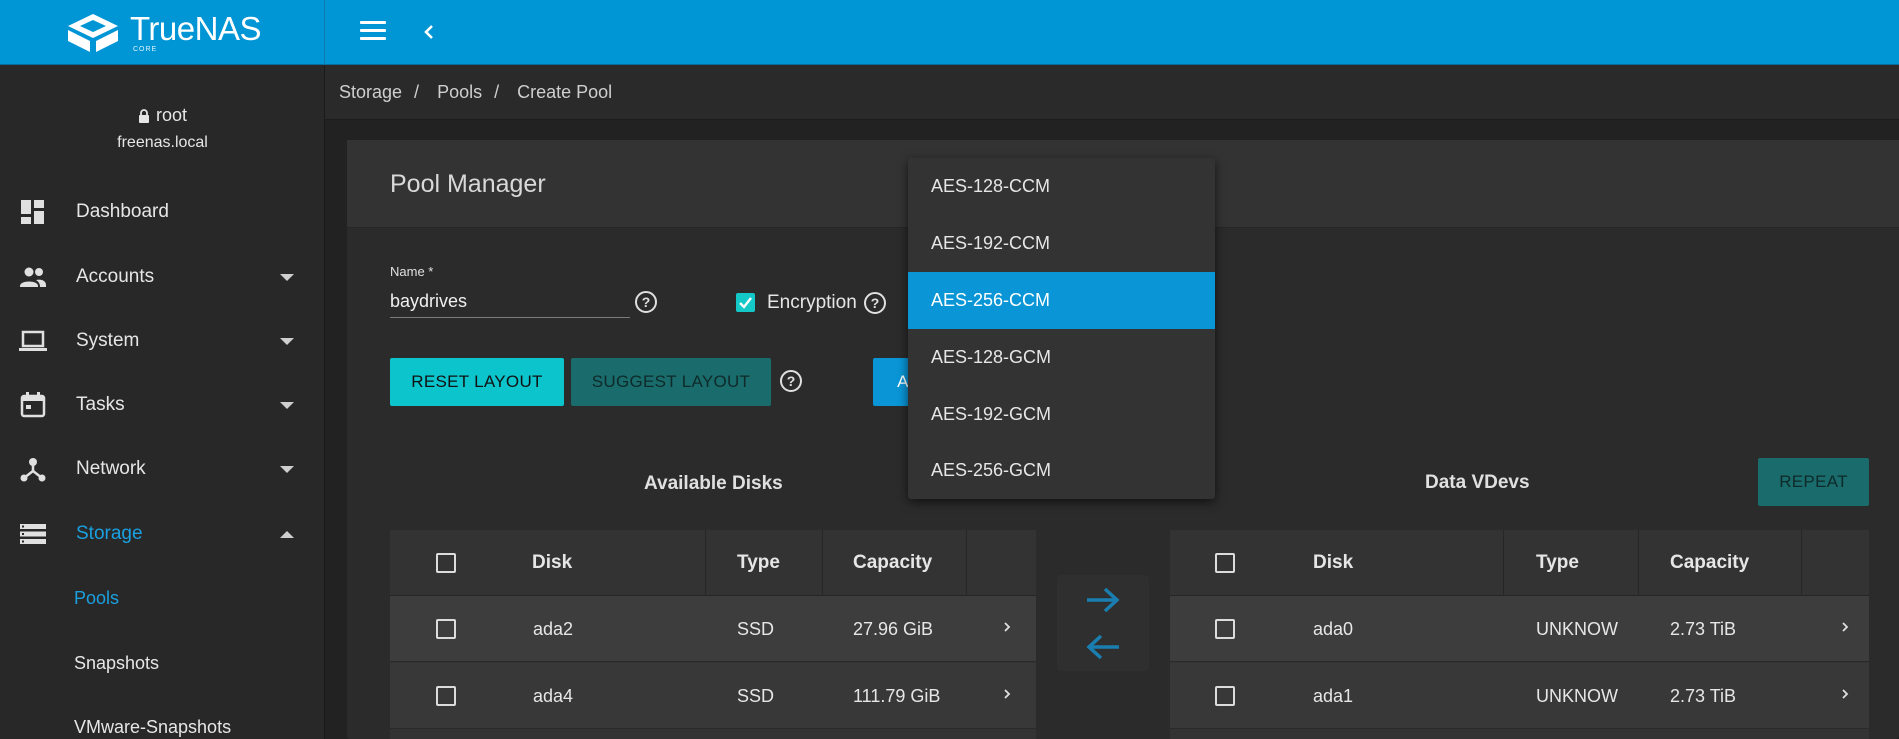 The width and height of the screenshot is (1899, 739). Describe the element at coordinates (459, 92) in the screenshot. I see `breadcrumb-pools: Pools` at that location.